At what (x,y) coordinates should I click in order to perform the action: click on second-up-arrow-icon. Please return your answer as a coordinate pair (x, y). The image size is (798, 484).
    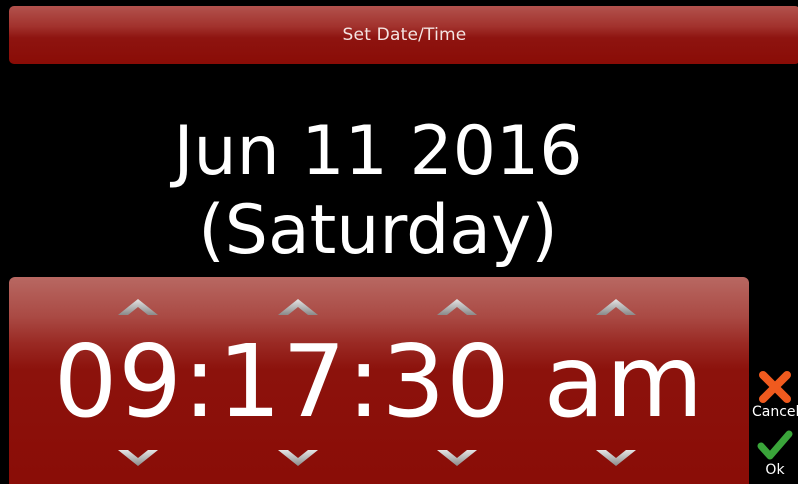
    Looking at the image, I should click on (457, 307).